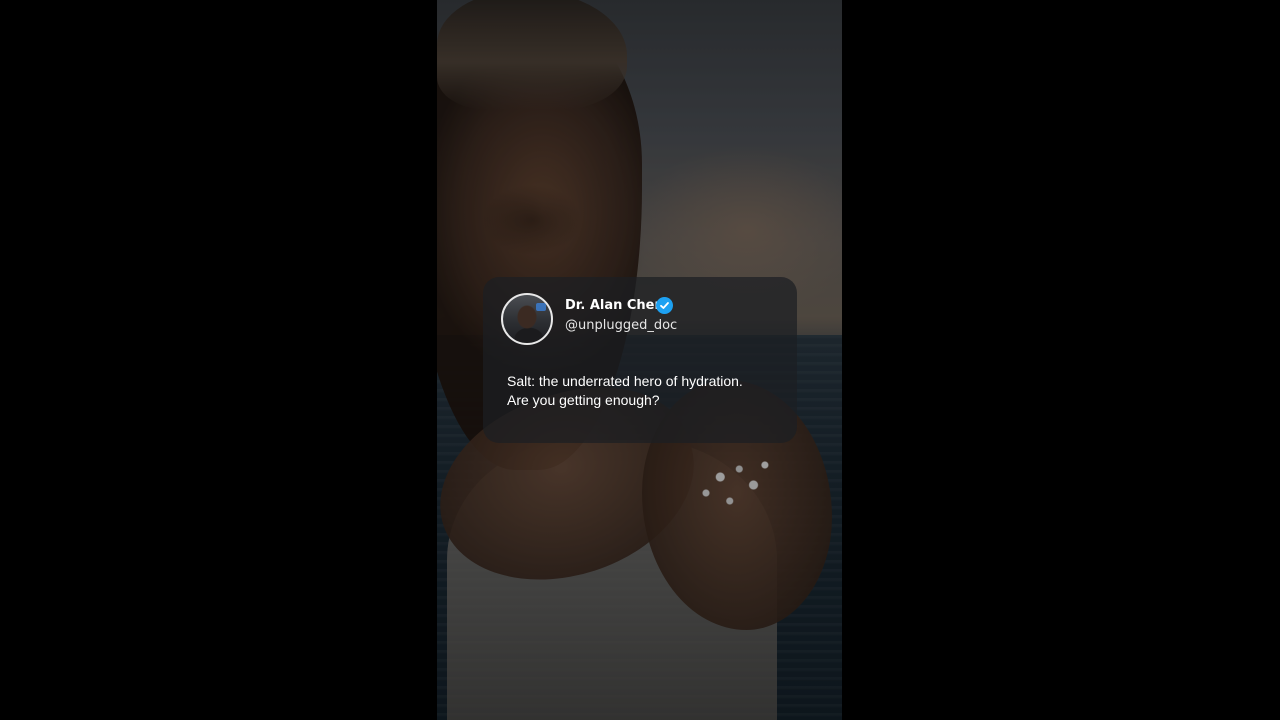 The width and height of the screenshot is (1280, 720). Describe the element at coordinates (621, 325) in the screenshot. I see `author-handle: @unplugged_doc` at that location.